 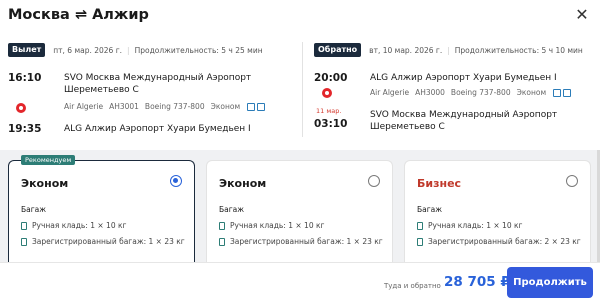 I want to click on fare-title: Бизнес, so click(x=439, y=183).